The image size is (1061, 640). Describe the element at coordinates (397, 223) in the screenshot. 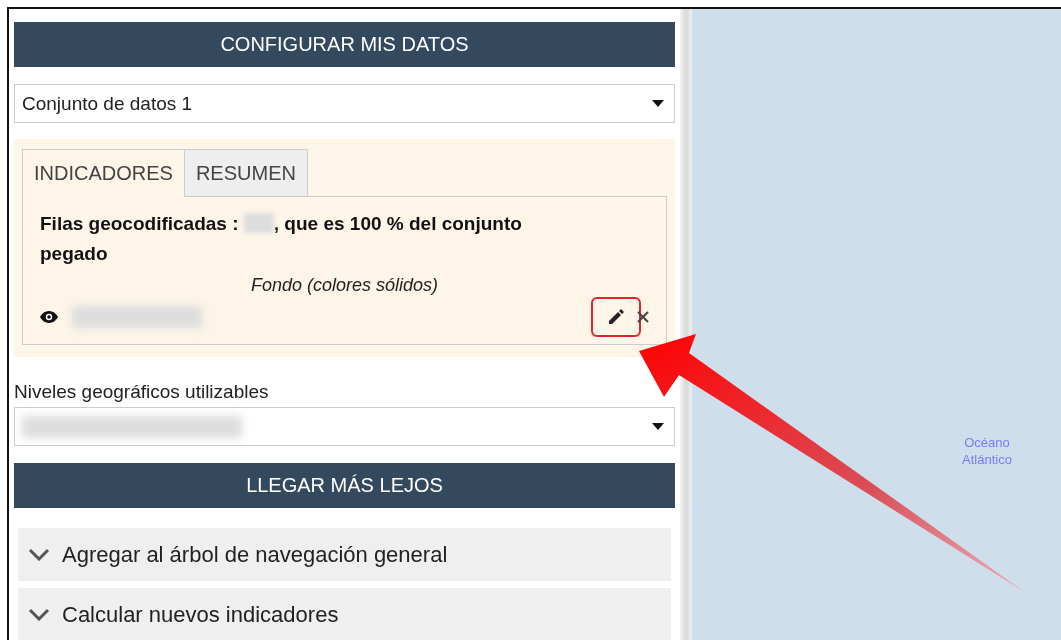

I see `geocoded-rows-text: , que es 100 % del conjunto` at that location.